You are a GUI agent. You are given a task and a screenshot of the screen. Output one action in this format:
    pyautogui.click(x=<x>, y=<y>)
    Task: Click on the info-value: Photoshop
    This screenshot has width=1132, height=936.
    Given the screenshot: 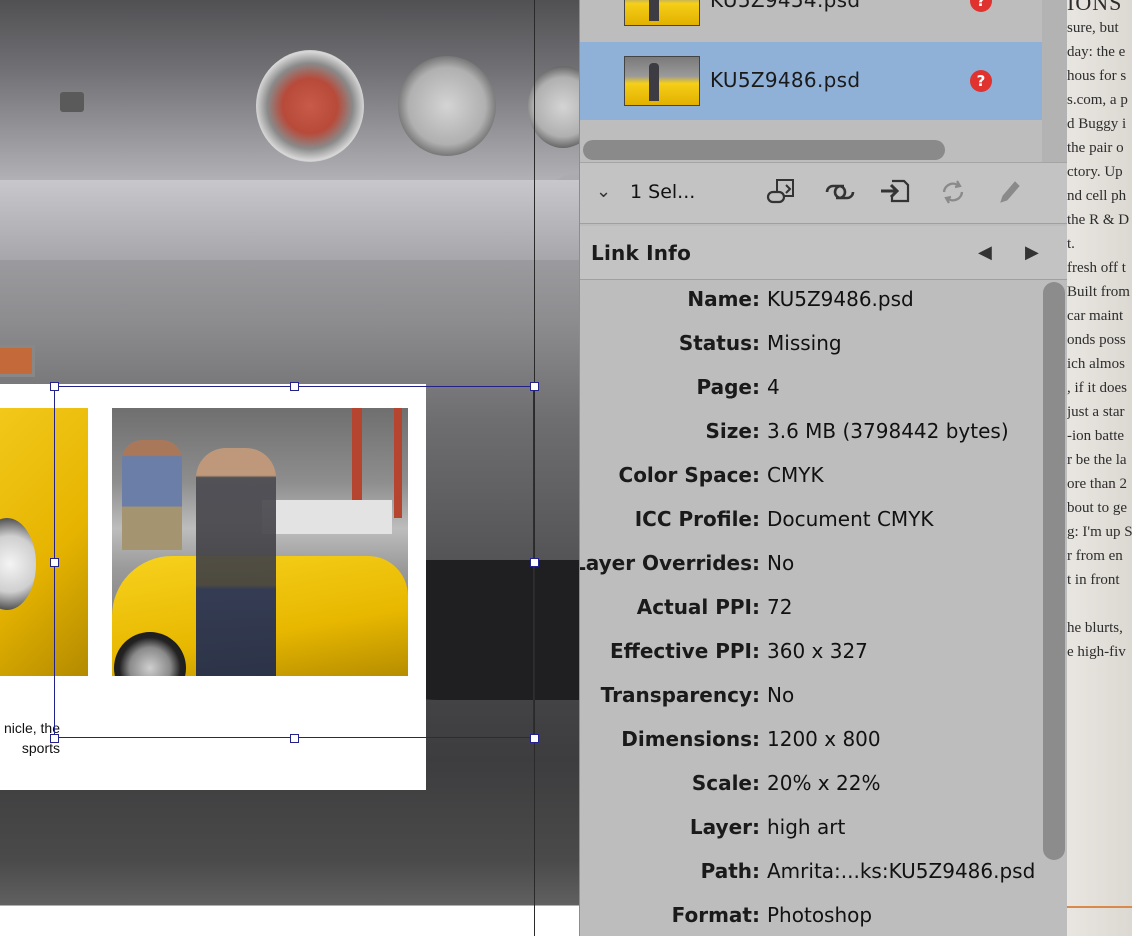 What is the action you would take?
    pyautogui.click(x=820, y=915)
    